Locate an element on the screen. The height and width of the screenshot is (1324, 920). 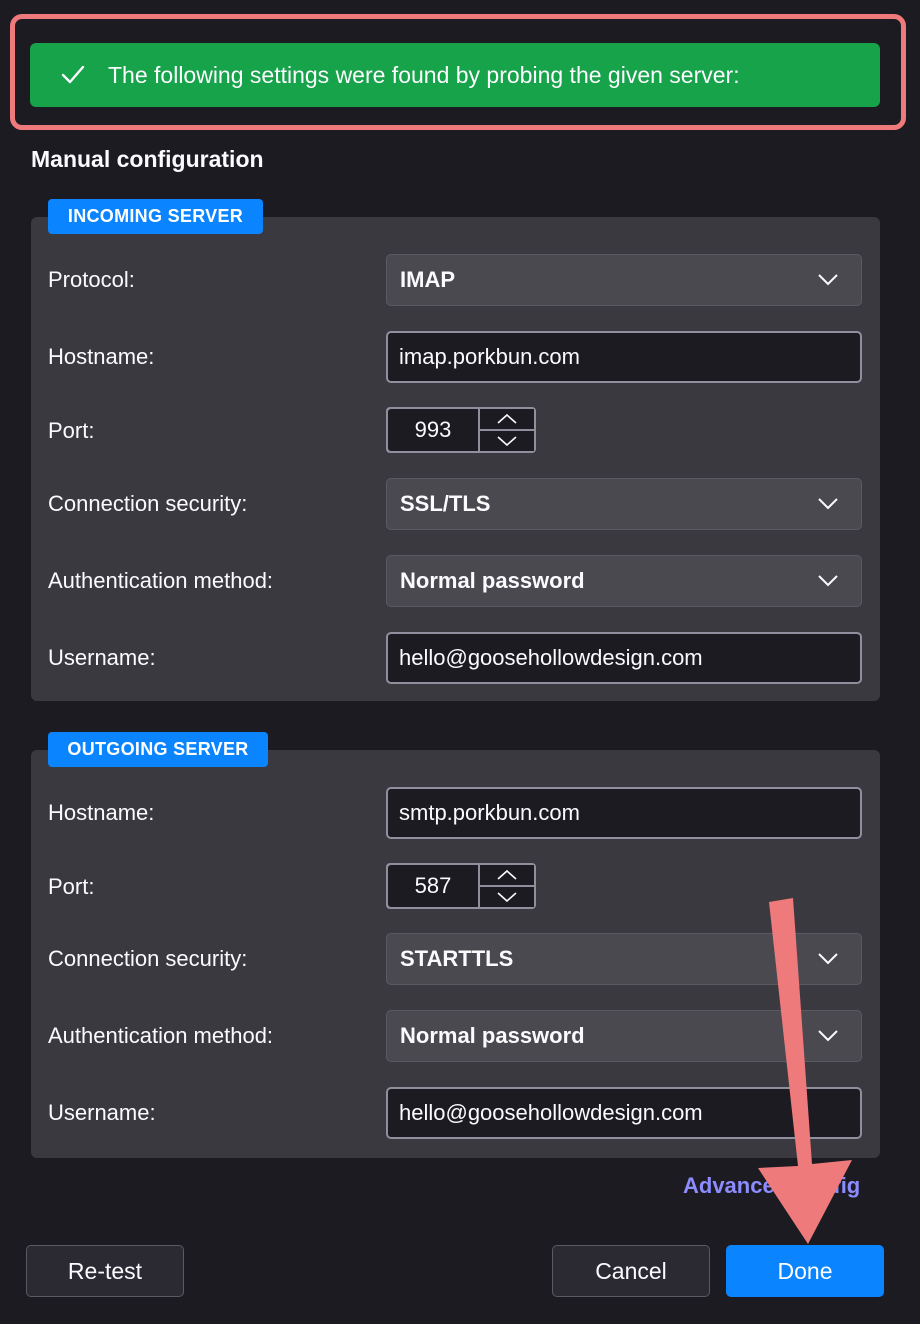
outgoing-username-row: Username: hello@goosehollowdesign.com is located at coordinates (455, 1113).